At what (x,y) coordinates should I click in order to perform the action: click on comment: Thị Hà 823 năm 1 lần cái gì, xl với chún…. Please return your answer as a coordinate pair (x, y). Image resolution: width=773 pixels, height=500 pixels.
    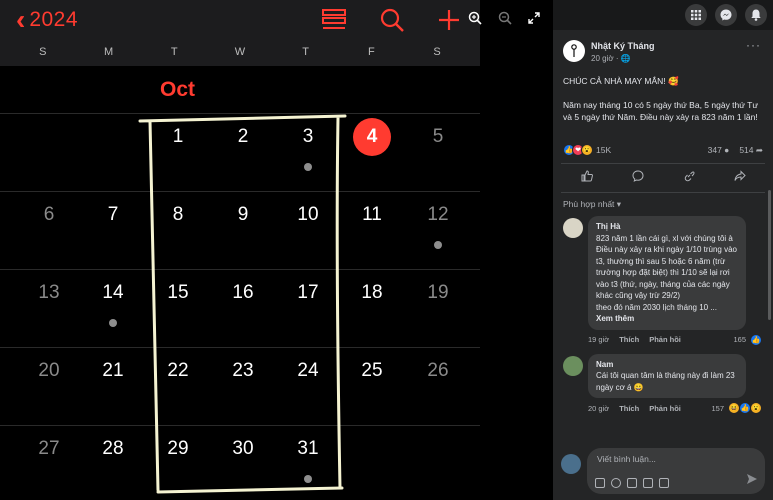
    Looking at the image, I should click on (663, 273).